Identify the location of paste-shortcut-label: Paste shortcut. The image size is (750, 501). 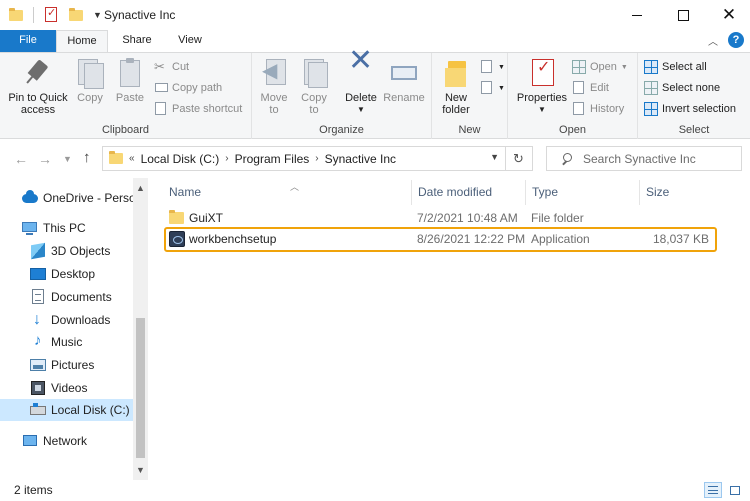
(207, 109).